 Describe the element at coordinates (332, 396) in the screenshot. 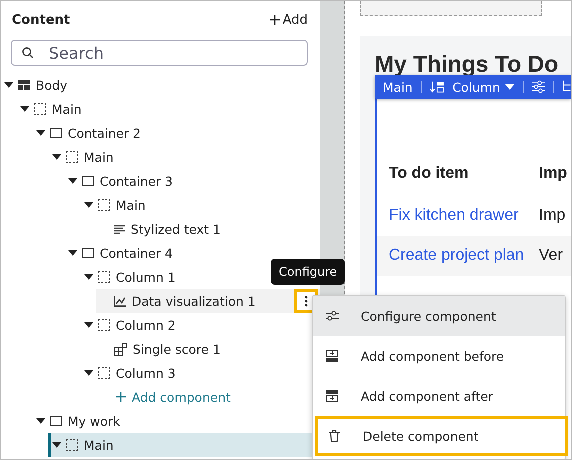

I see `insert-below-icon` at that location.